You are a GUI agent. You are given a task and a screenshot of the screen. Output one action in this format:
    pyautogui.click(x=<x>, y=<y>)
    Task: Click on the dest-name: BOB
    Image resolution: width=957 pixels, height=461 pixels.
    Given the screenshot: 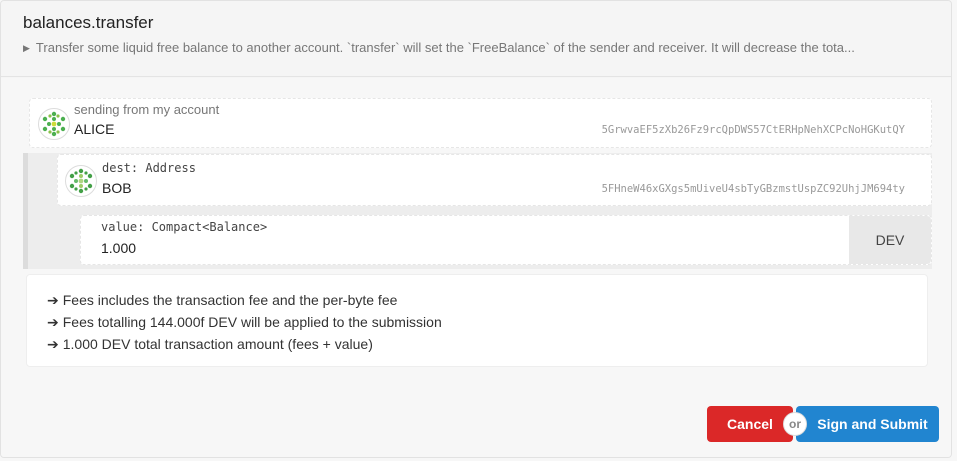 What is the action you would take?
    pyautogui.click(x=117, y=188)
    